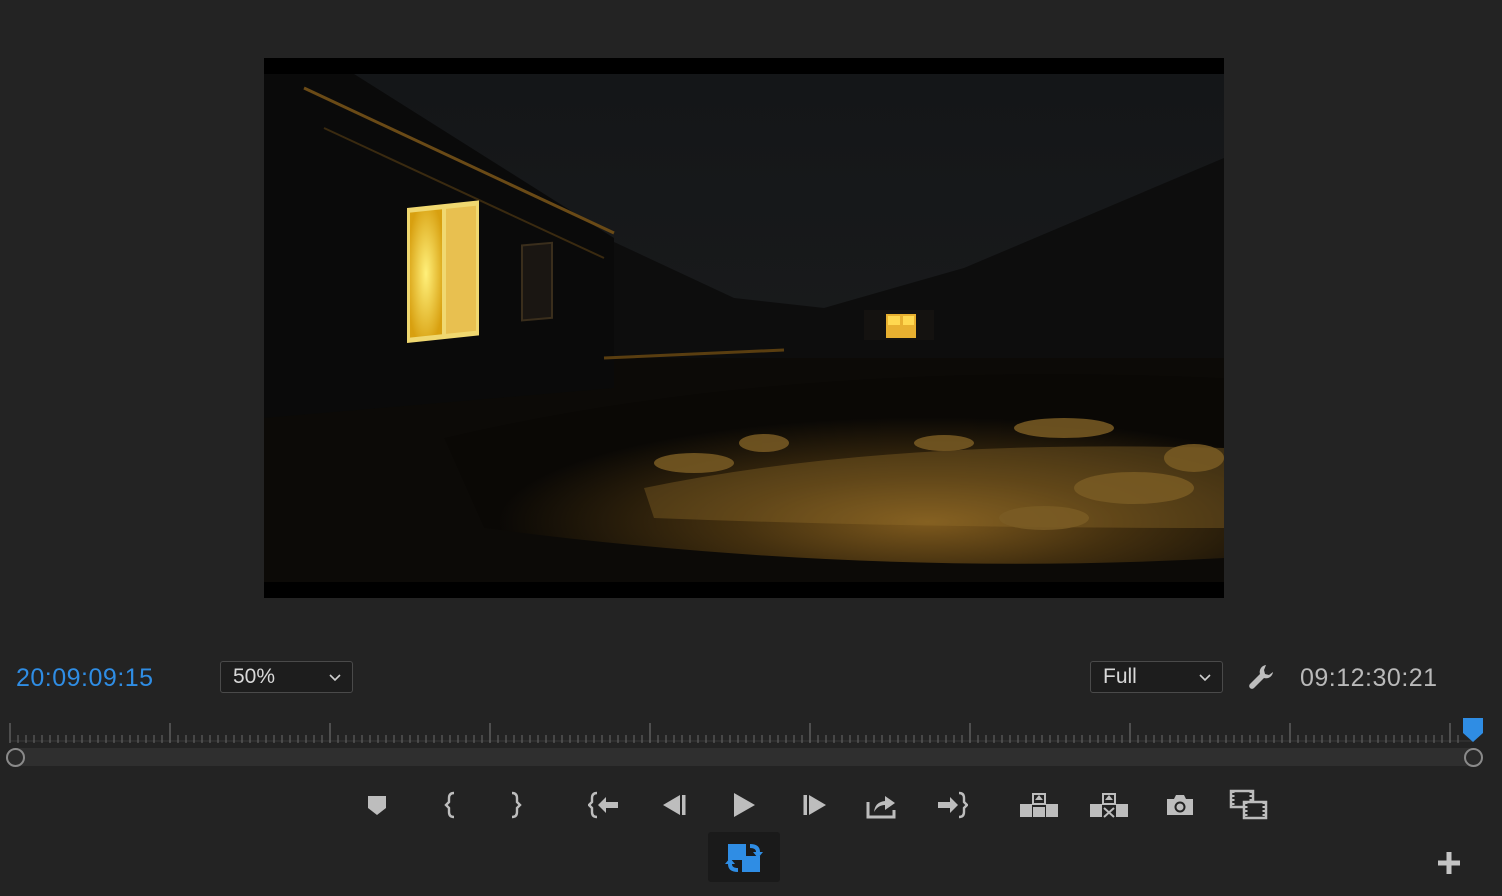  I want to click on mark-in-button, so click(451, 805).